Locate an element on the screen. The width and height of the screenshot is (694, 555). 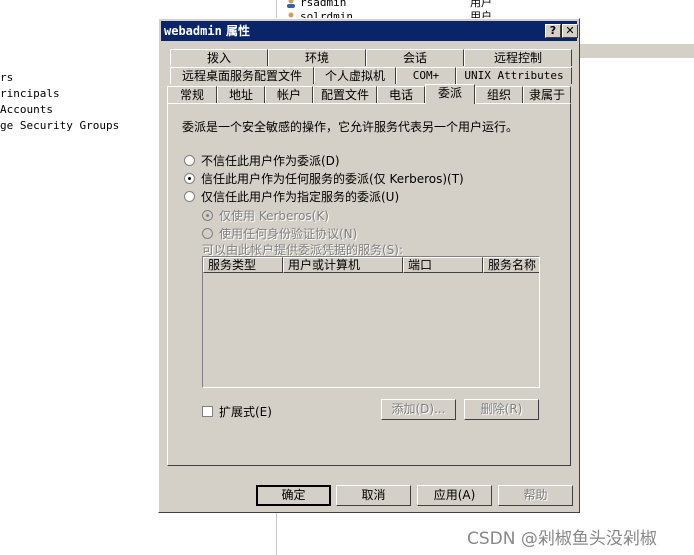
tab-delegation: 委派 is located at coordinates (450, 94).